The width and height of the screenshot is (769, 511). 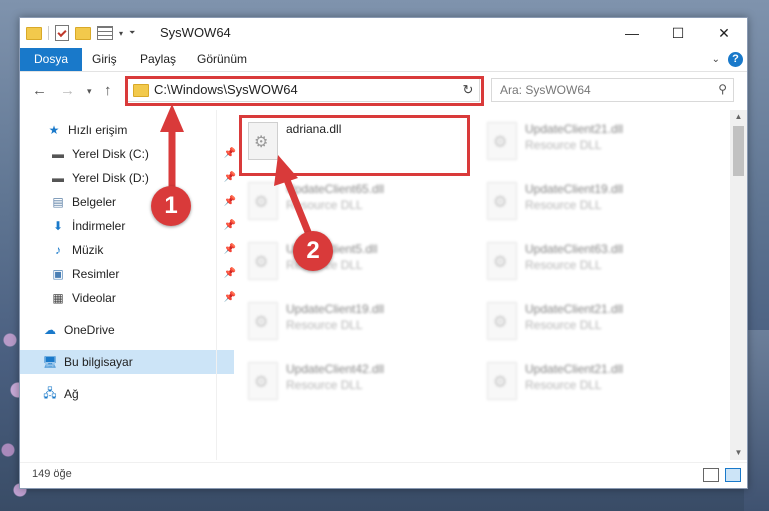 I want to click on sidebar-item-music: ♪ Müzik 📌, so click(x=131, y=250).